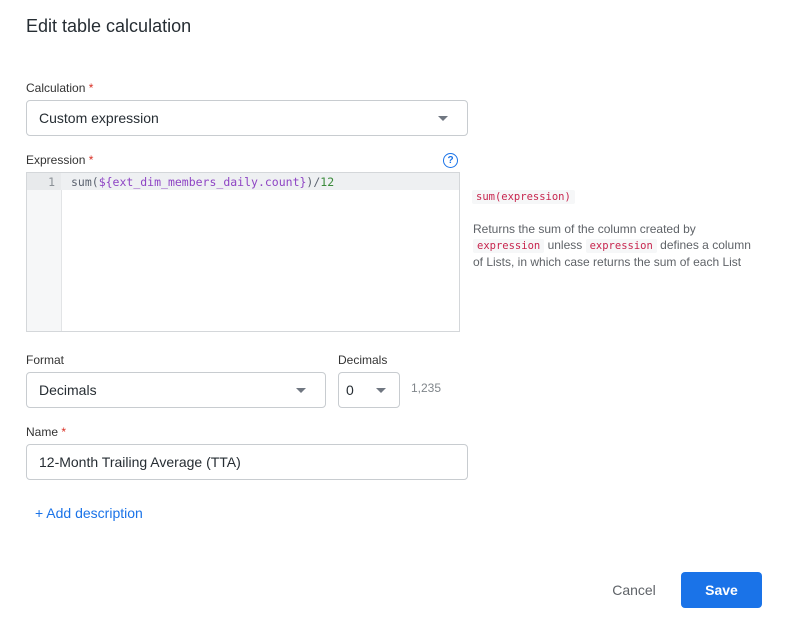  I want to click on code-field-reference: ${ext_dim_members_daily.count}, so click(202, 182).